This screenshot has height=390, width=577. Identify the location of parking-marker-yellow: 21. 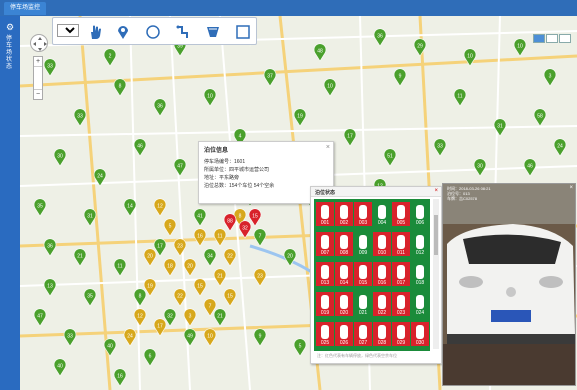
(220, 277).